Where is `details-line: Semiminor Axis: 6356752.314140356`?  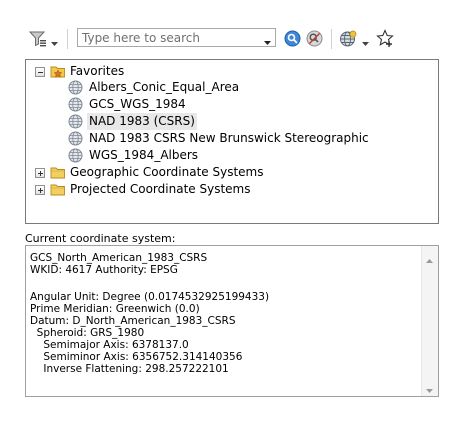 details-line: Semiminor Axis: 6356752.314140356 is located at coordinates (136, 357).